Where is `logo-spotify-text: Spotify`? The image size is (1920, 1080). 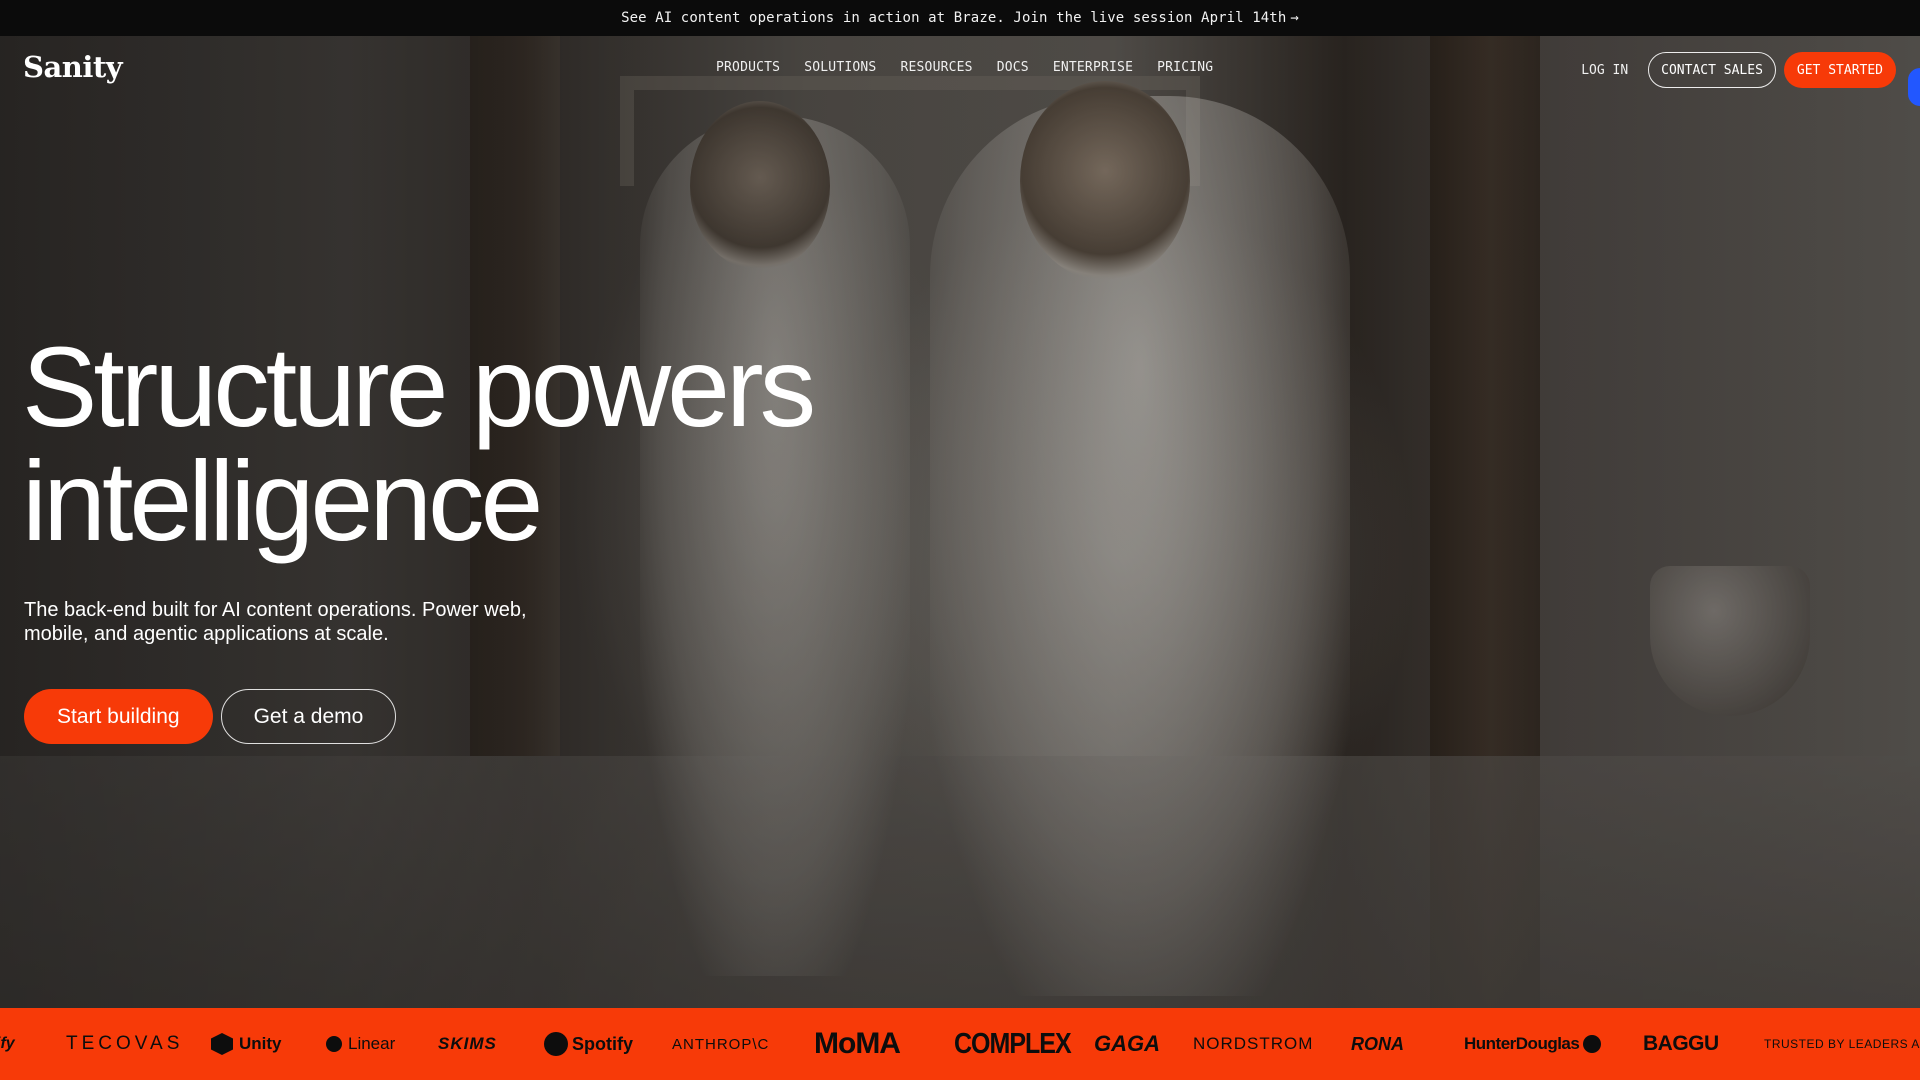 logo-spotify-text: Spotify is located at coordinates (602, 1043).